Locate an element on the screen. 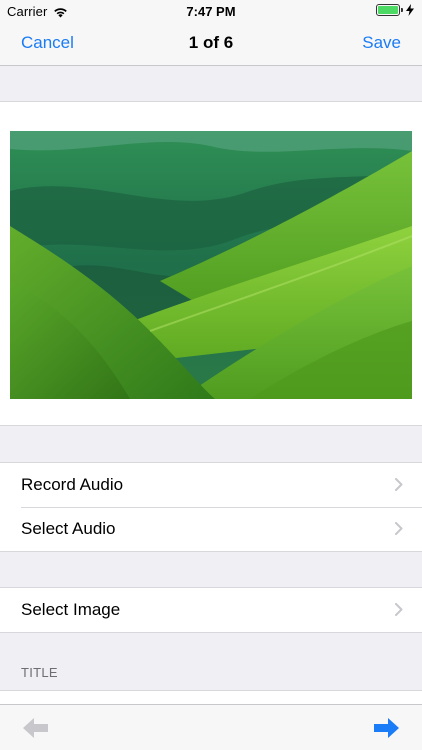 This screenshot has width=422, height=750. select-audio-label: Select Audio is located at coordinates (68, 528).